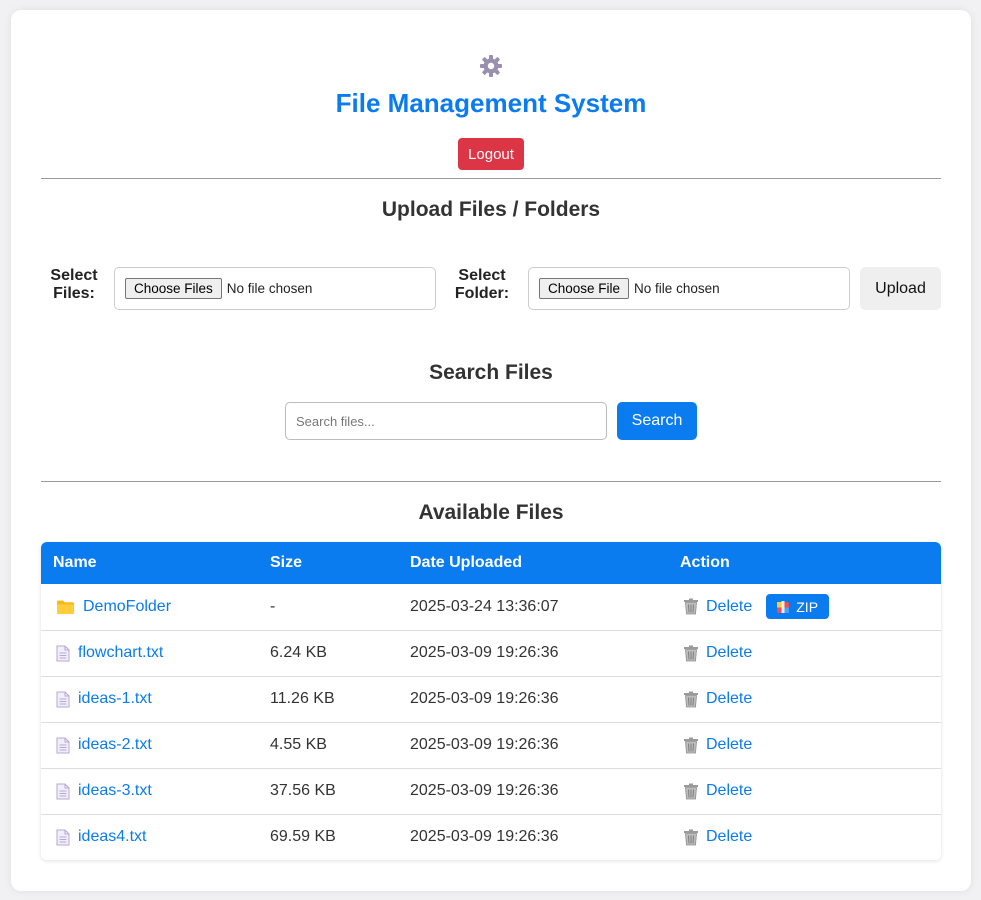 The image size is (981, 900). What do you see at coordinates (657, 421) in the screenshot?
I see `search-button: Search` at bounding box center [657, 421].